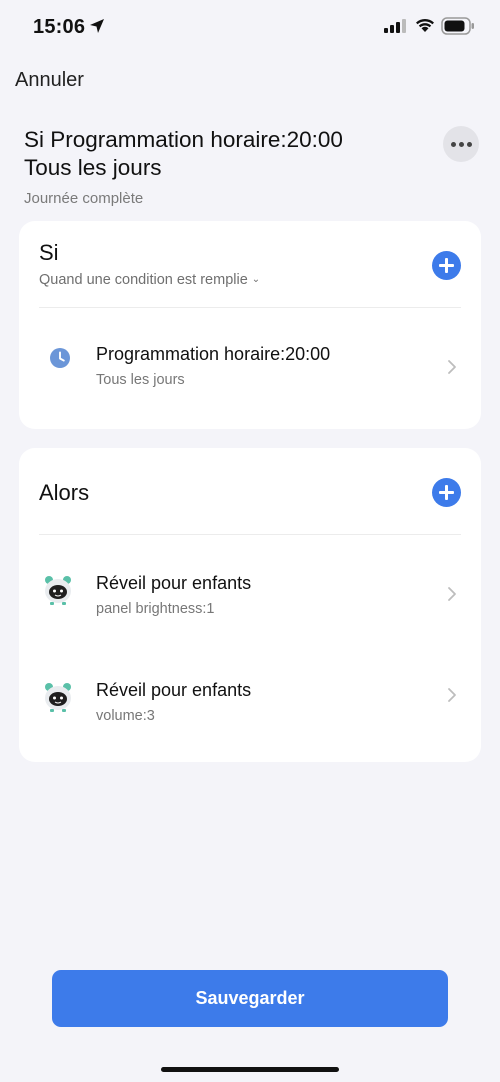  I want to click on cellular-signal-icon, so click(395, 26).